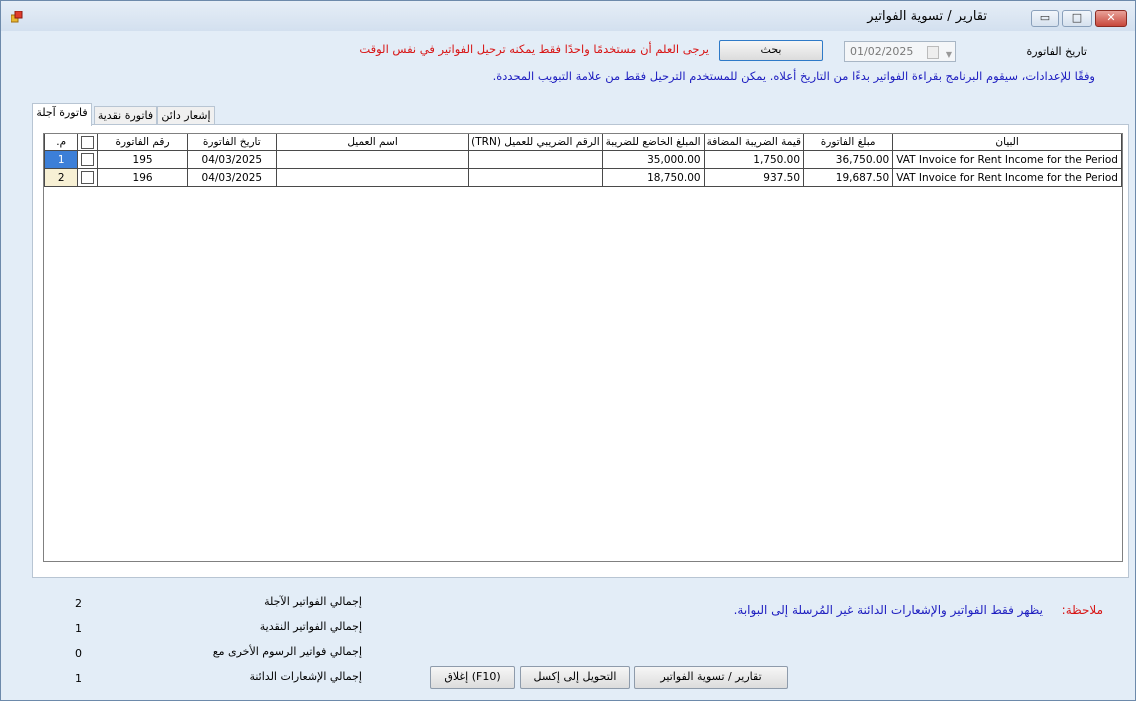 This screenshot has width=1136, height=701. What do you see at coordinates (1007, 142) in the screenshot?
I see `col-description: البيان` at bounding box center [1007, 142].